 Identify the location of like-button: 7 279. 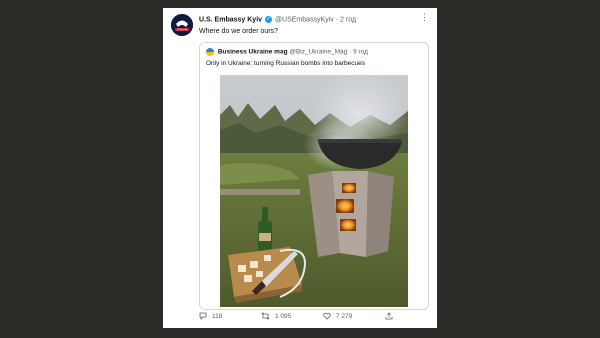
(337, 316).